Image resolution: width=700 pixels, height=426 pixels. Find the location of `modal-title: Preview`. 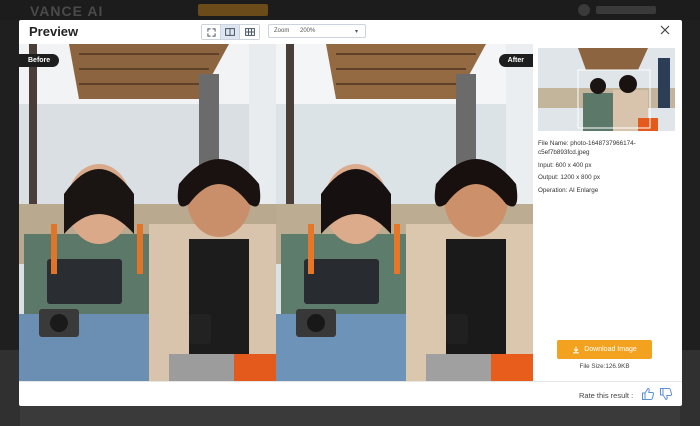

modal-title: Preview is located at coordinates (54, 31).